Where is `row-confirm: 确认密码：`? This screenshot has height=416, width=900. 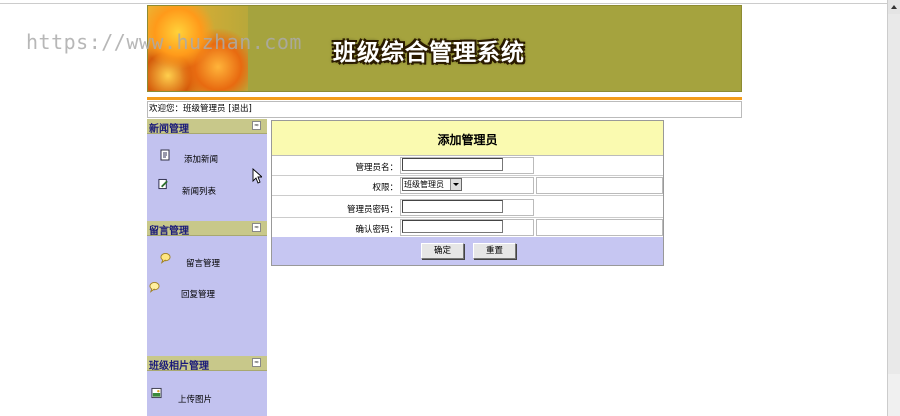 row-confirm: 确认密码： is located at coordinates (467, 228).